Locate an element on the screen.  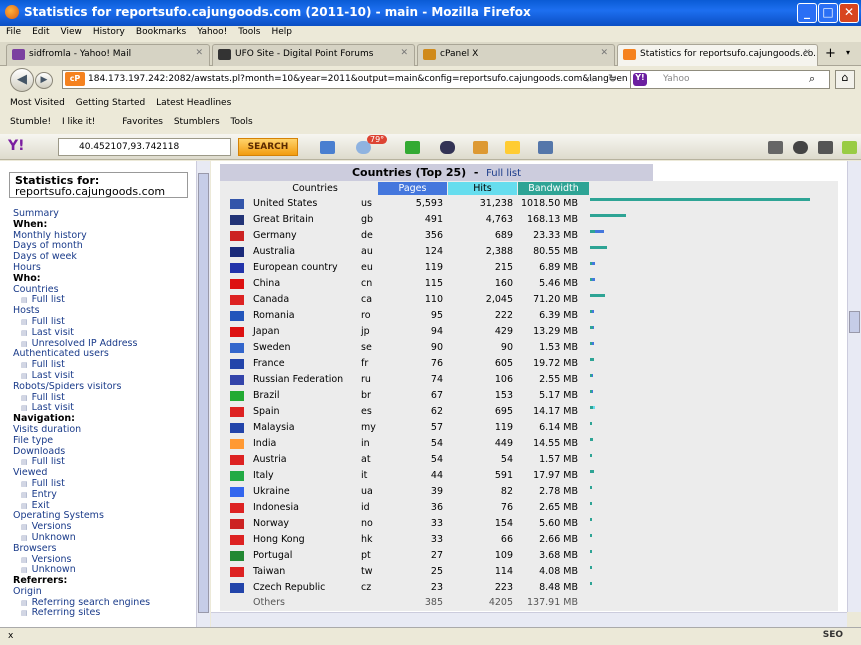
horizontal-scrollbar is located at coordinates (529, 619).